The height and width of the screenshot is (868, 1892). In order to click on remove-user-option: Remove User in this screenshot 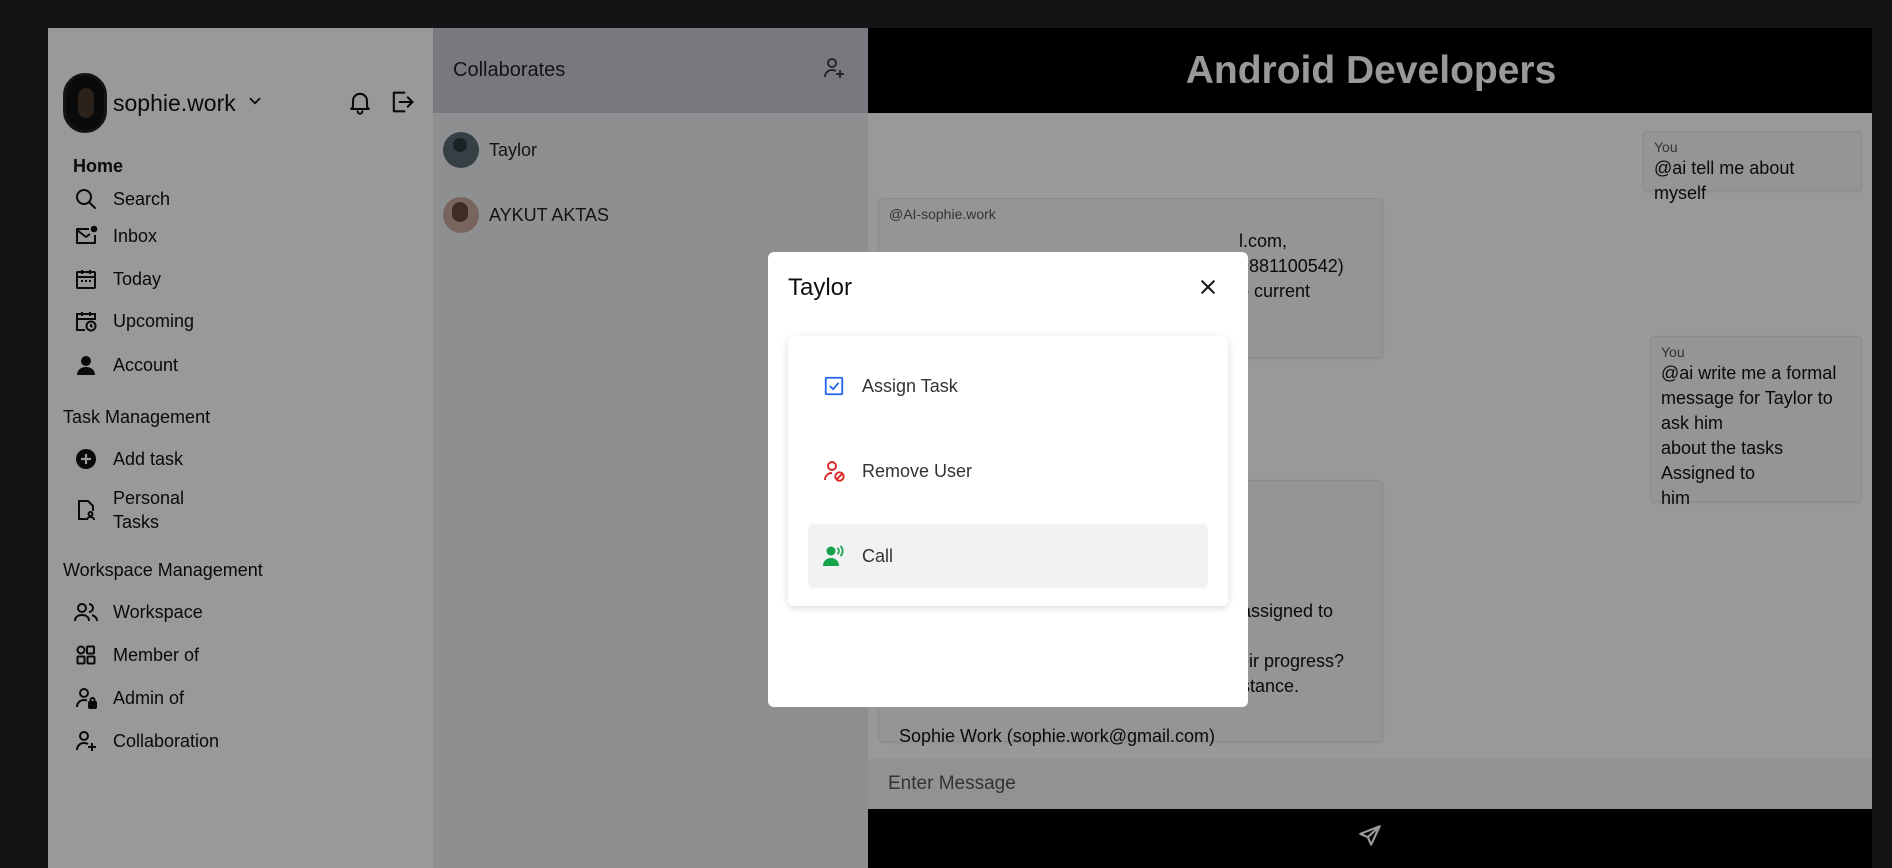, I will do `click(1008, 471)`.